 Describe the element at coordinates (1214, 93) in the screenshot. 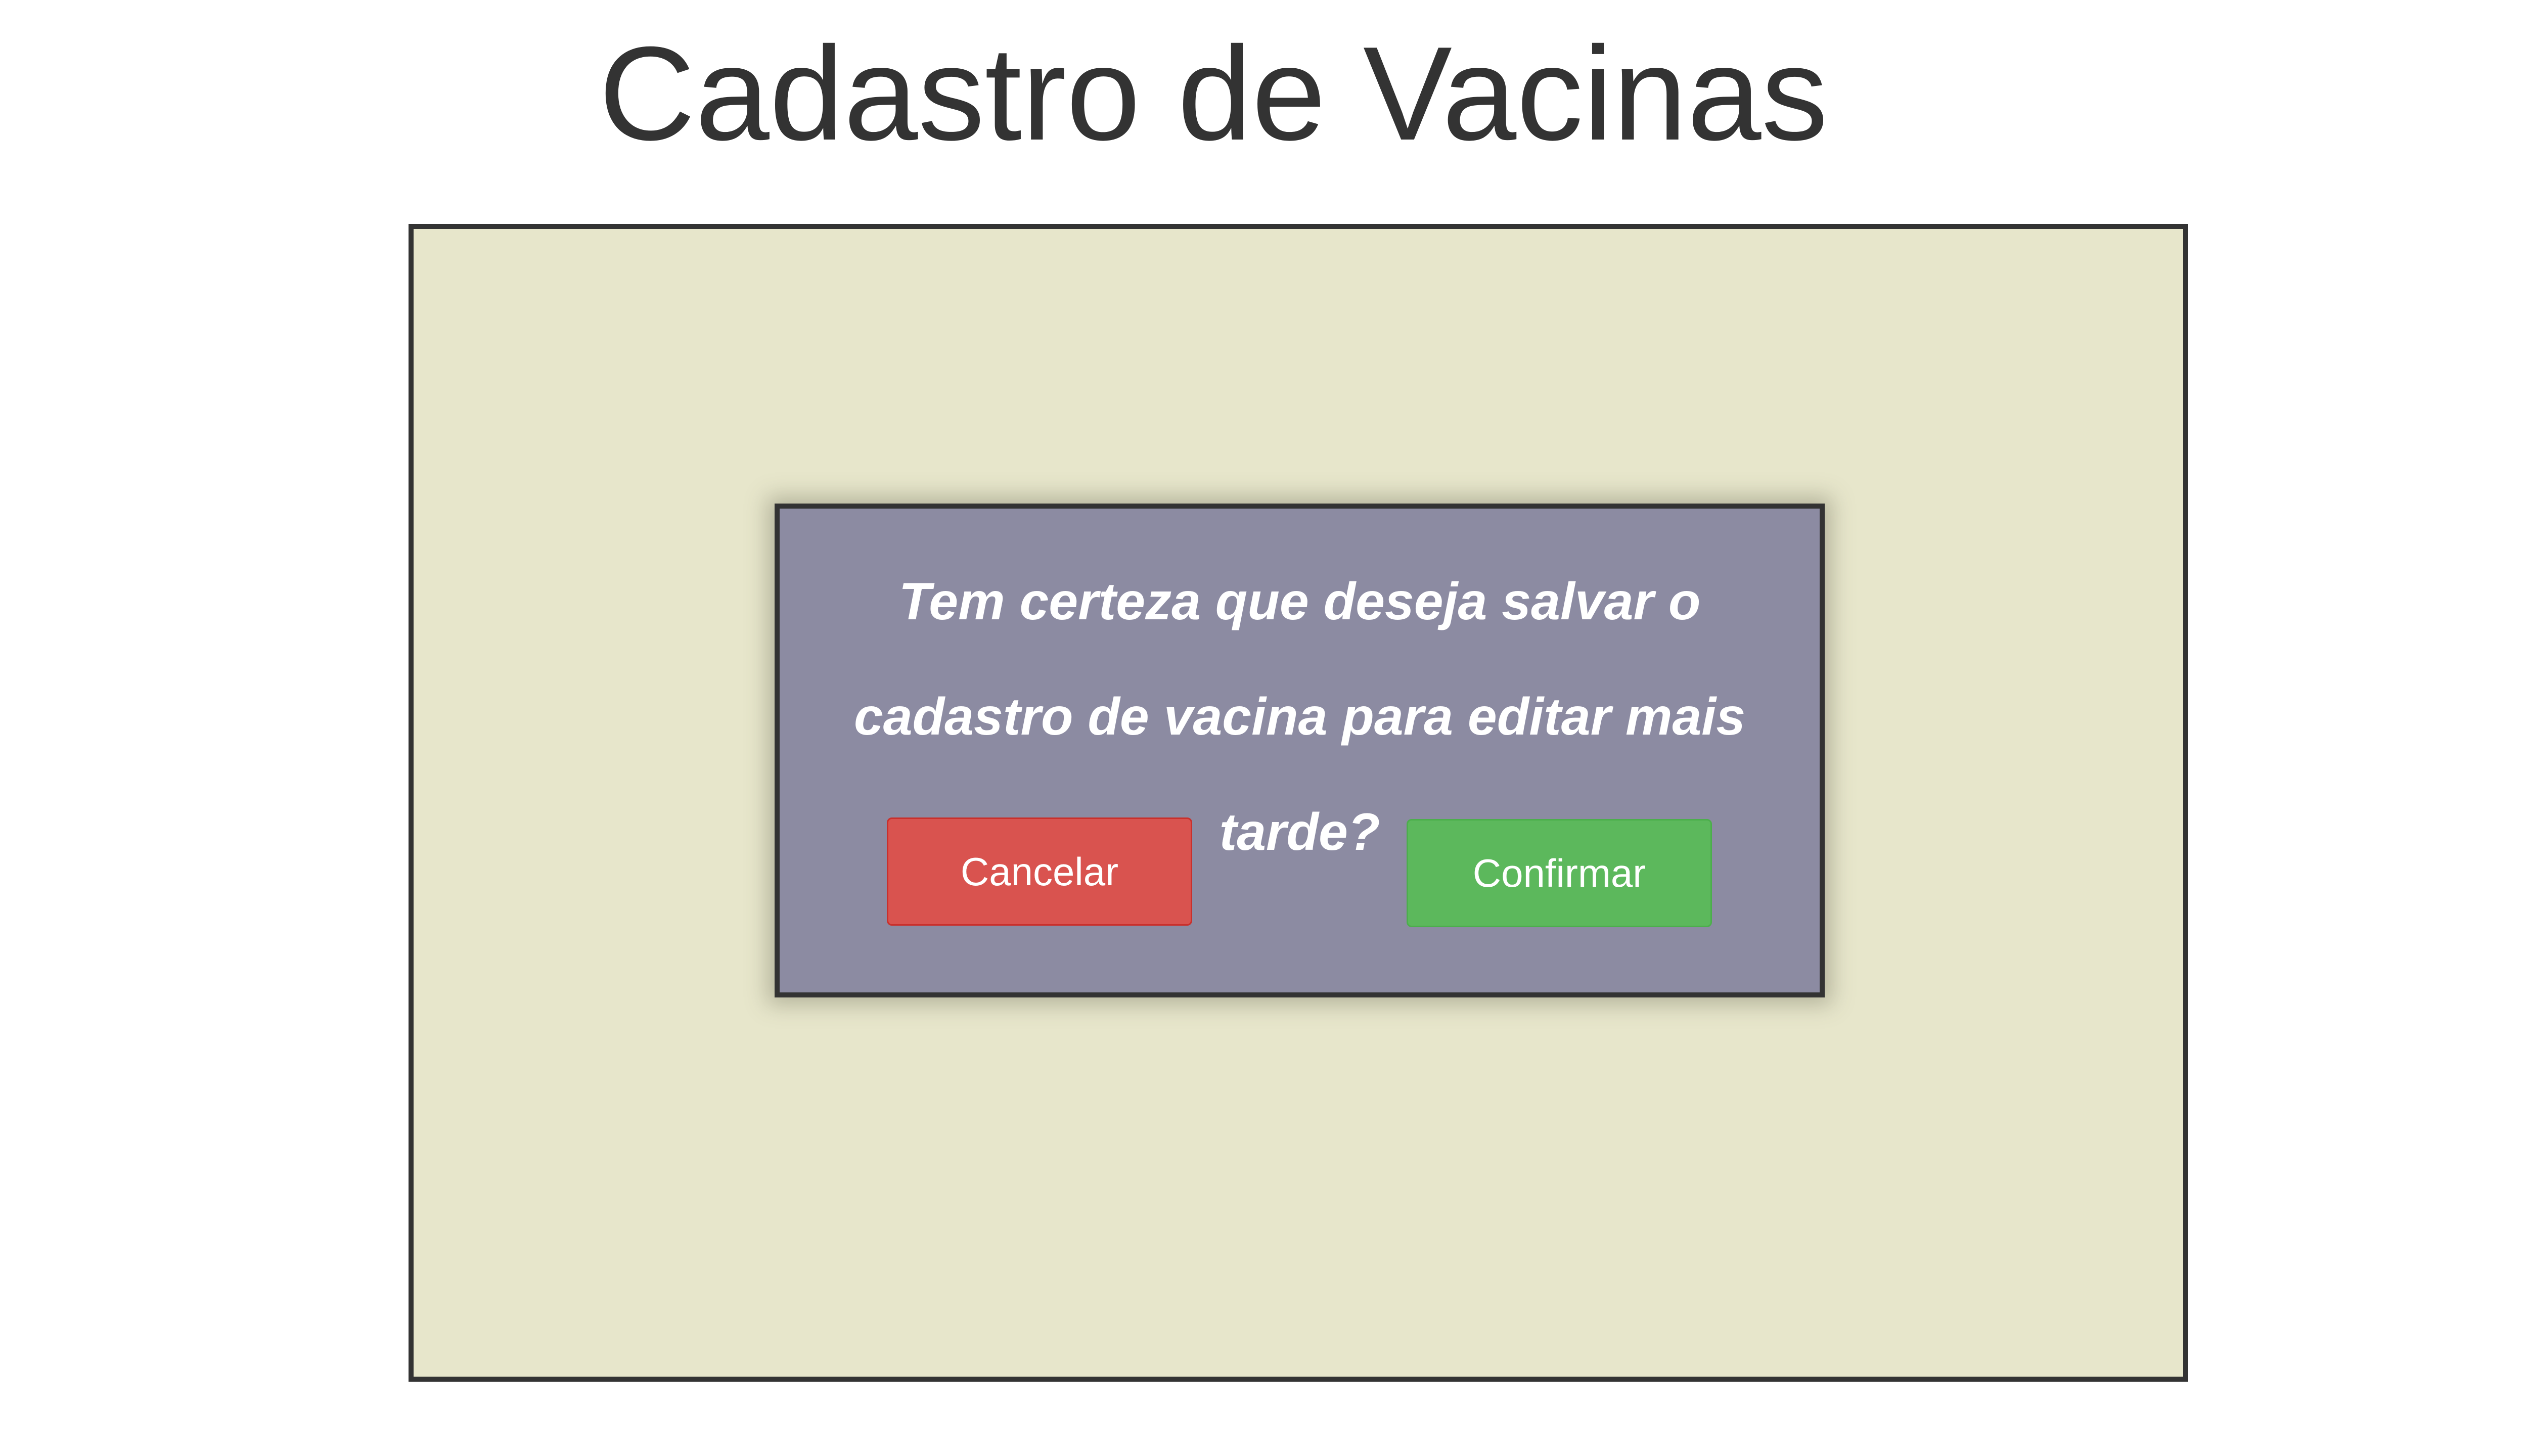

I see `page-title: Cadastro de Vacinas` at that location.